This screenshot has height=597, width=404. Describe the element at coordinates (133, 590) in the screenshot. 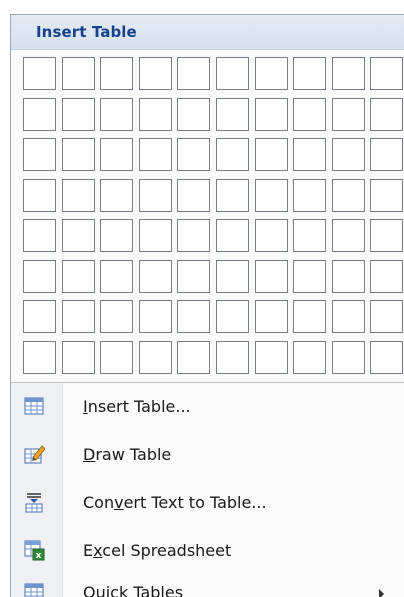

I see `quick-tables-label: Quick Tables` at that location.